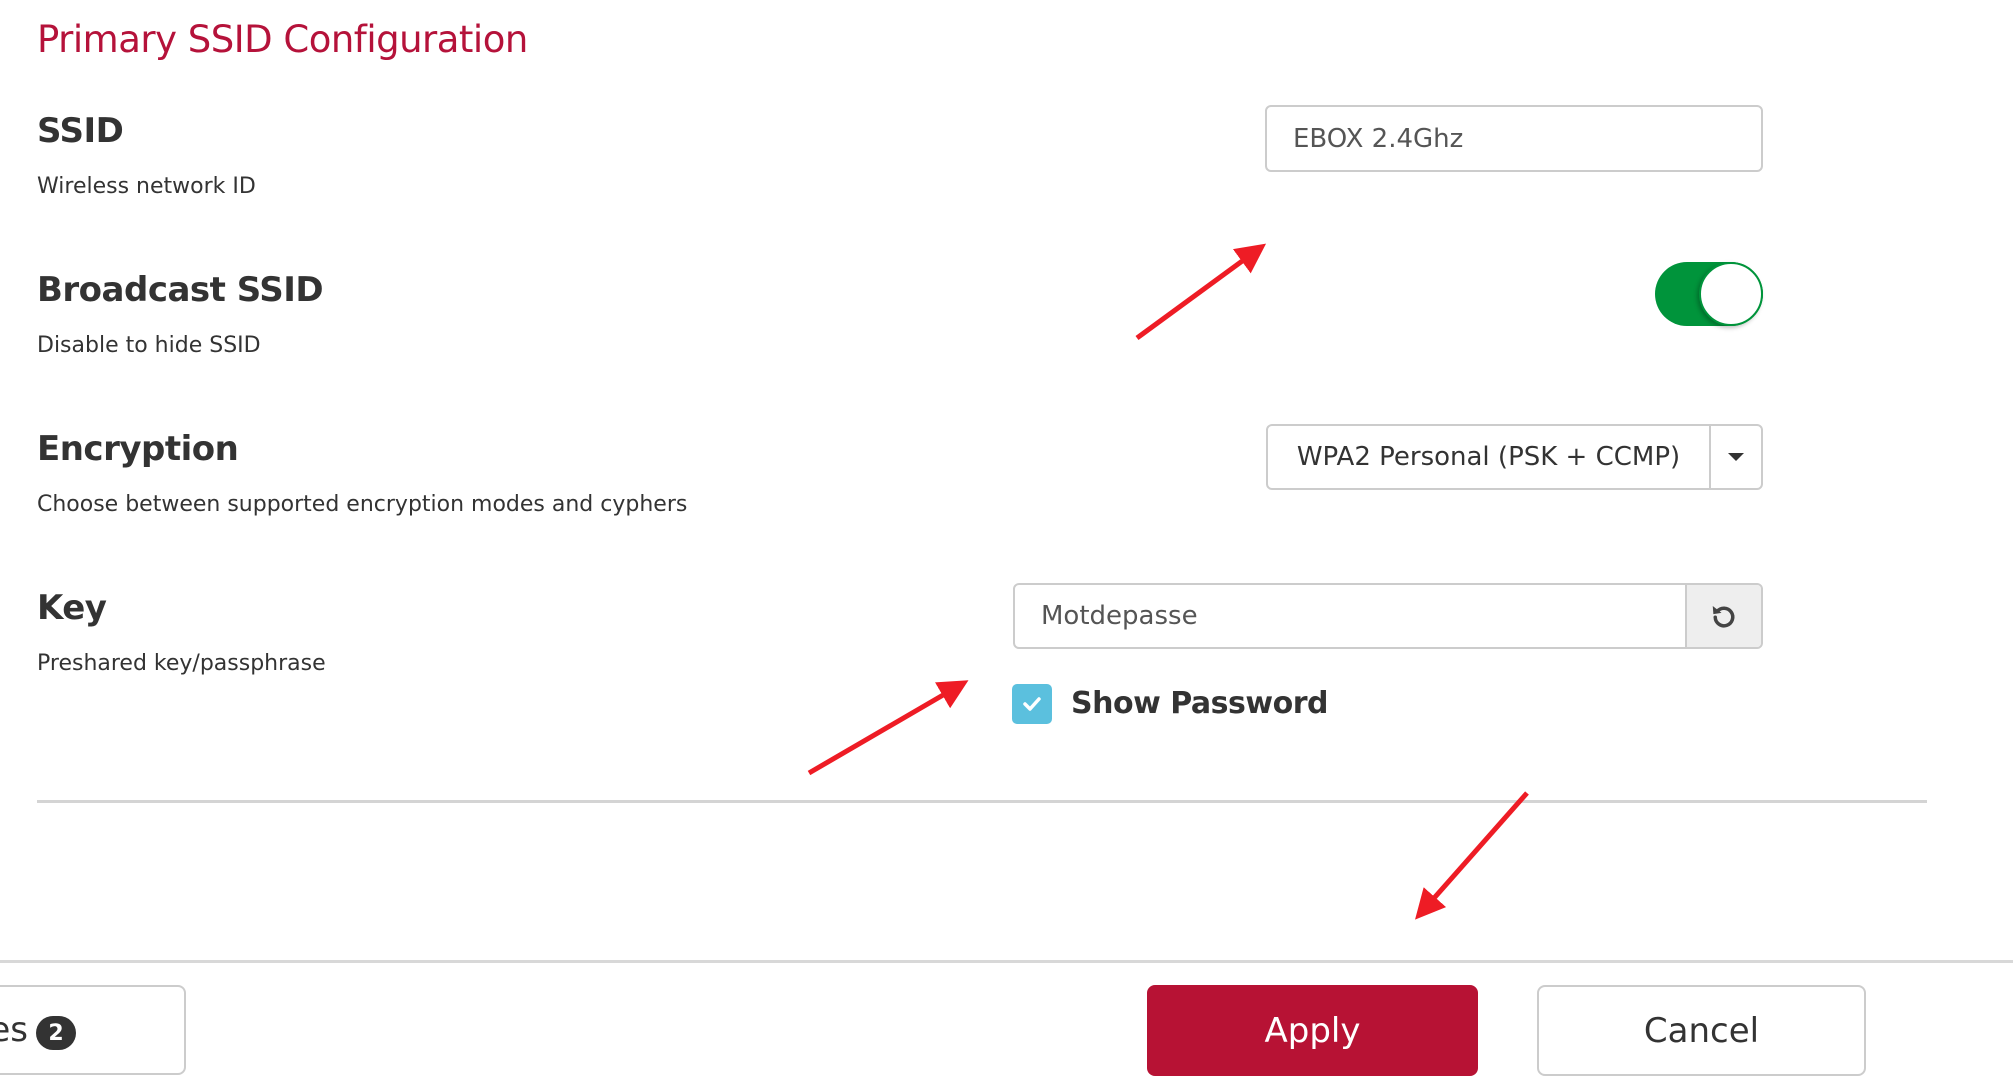 The image size is (2013, 1089). What do you see at coordinates (1378, 138) in the screenshot?
I see `ssid-input-value: EBOX 2.4Ghz` at bounding box center [1378, 138].